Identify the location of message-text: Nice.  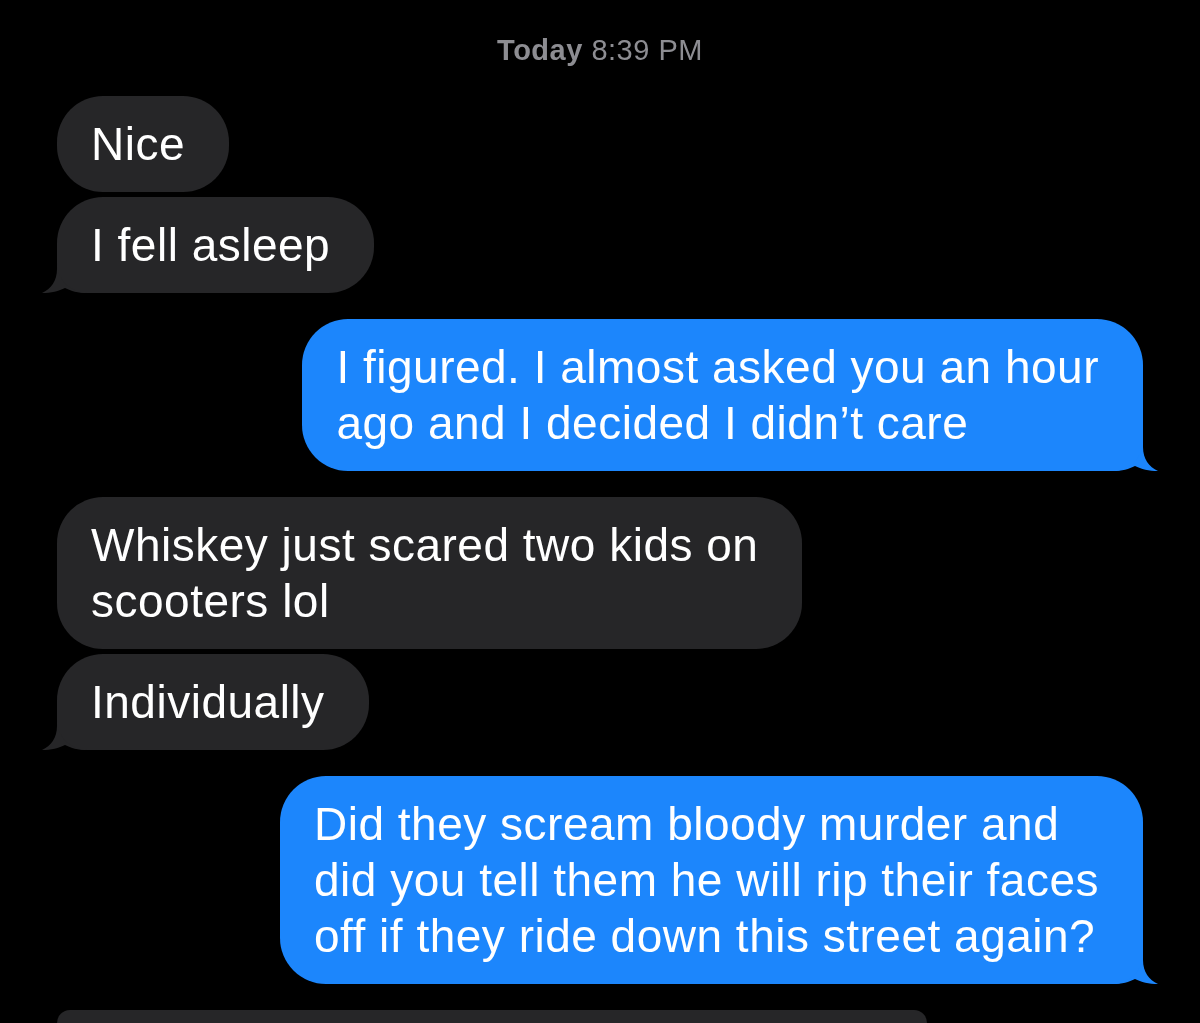
(138, 144).